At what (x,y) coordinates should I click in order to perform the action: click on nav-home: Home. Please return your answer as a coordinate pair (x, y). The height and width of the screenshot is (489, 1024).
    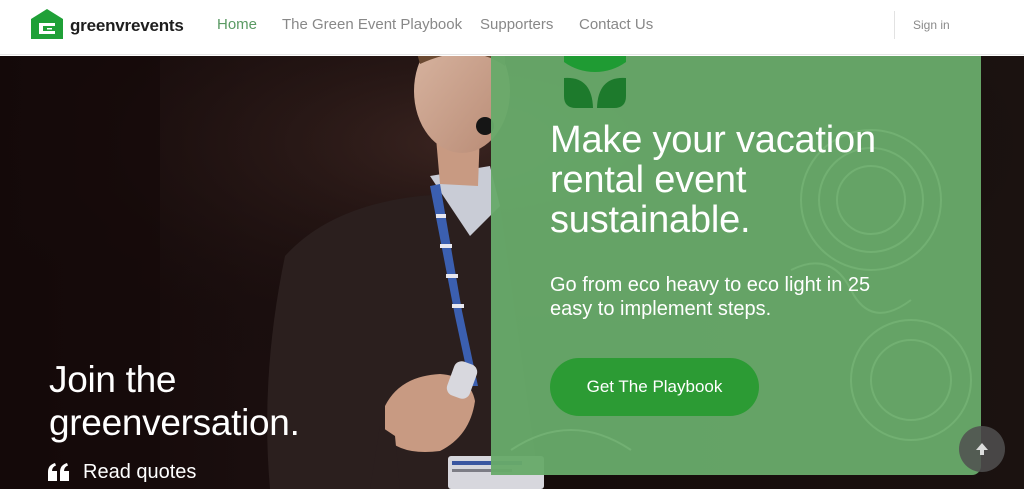
    Looking at the image, I should click on (237, 25).